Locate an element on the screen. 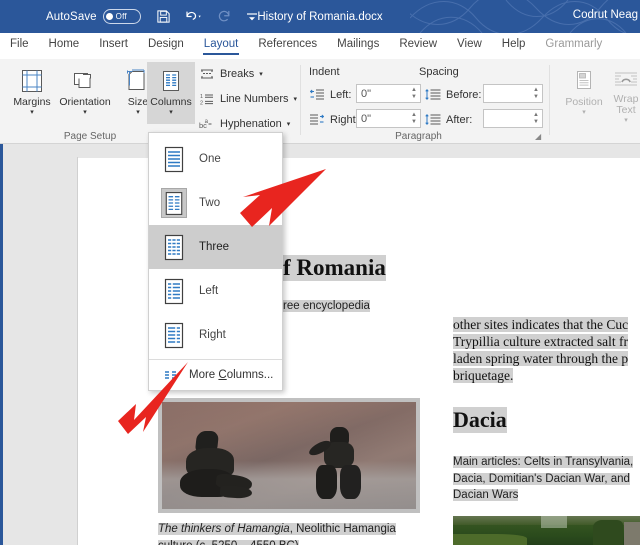  breaks-button: Breaks ▾ is located at coordinates (231, 74).